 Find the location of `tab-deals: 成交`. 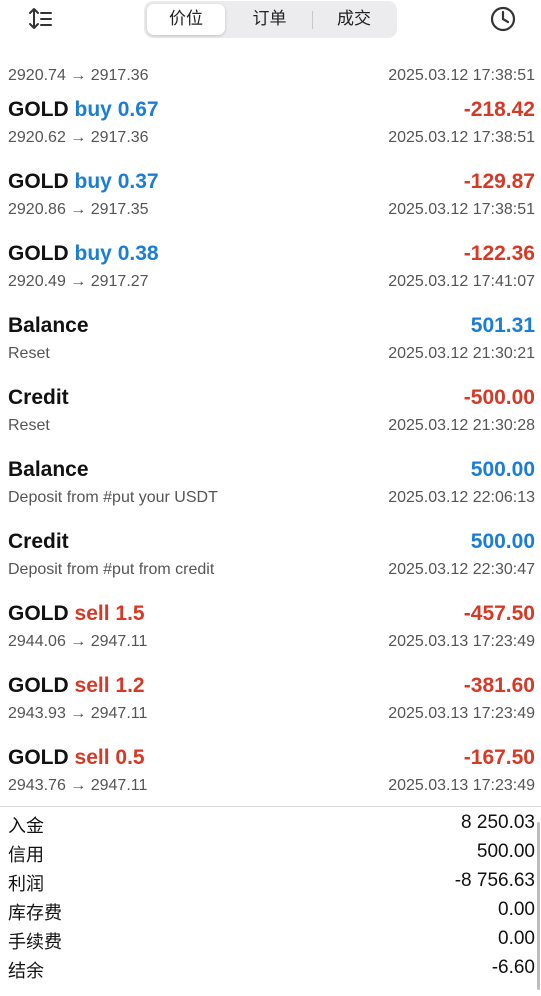

tab-deals: 成交 is located at coordinates (354, 19).